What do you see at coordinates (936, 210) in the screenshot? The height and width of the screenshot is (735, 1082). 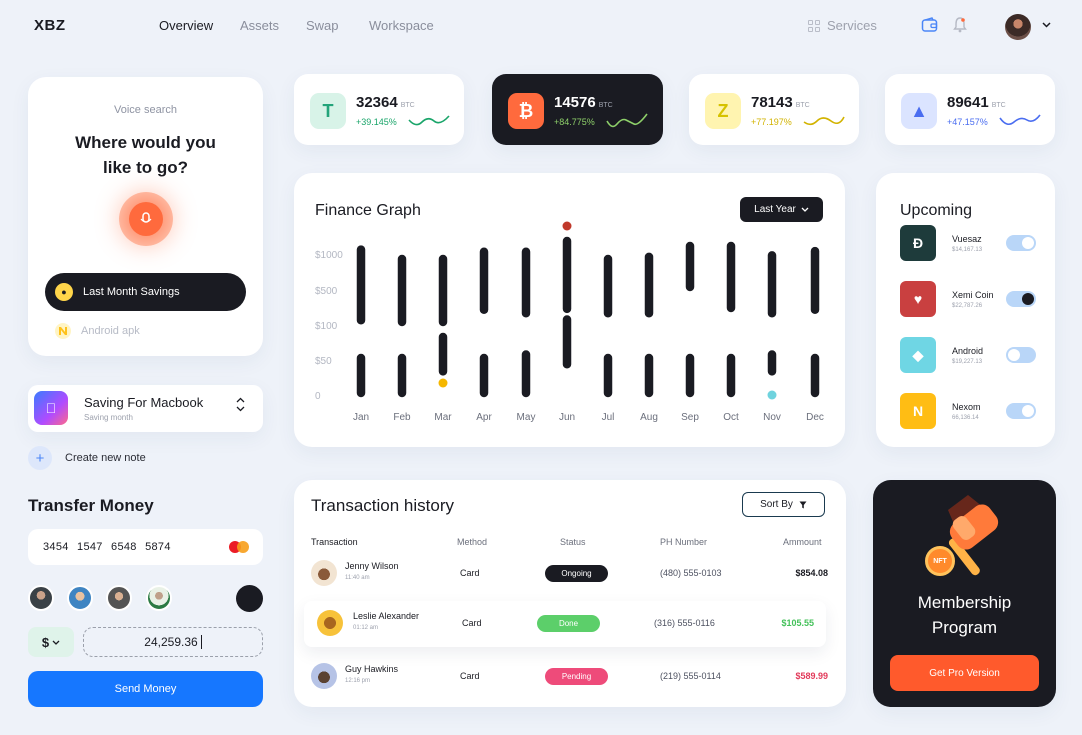 I see `upcoming-title: Upcoming` at bounding box center [936, 210].